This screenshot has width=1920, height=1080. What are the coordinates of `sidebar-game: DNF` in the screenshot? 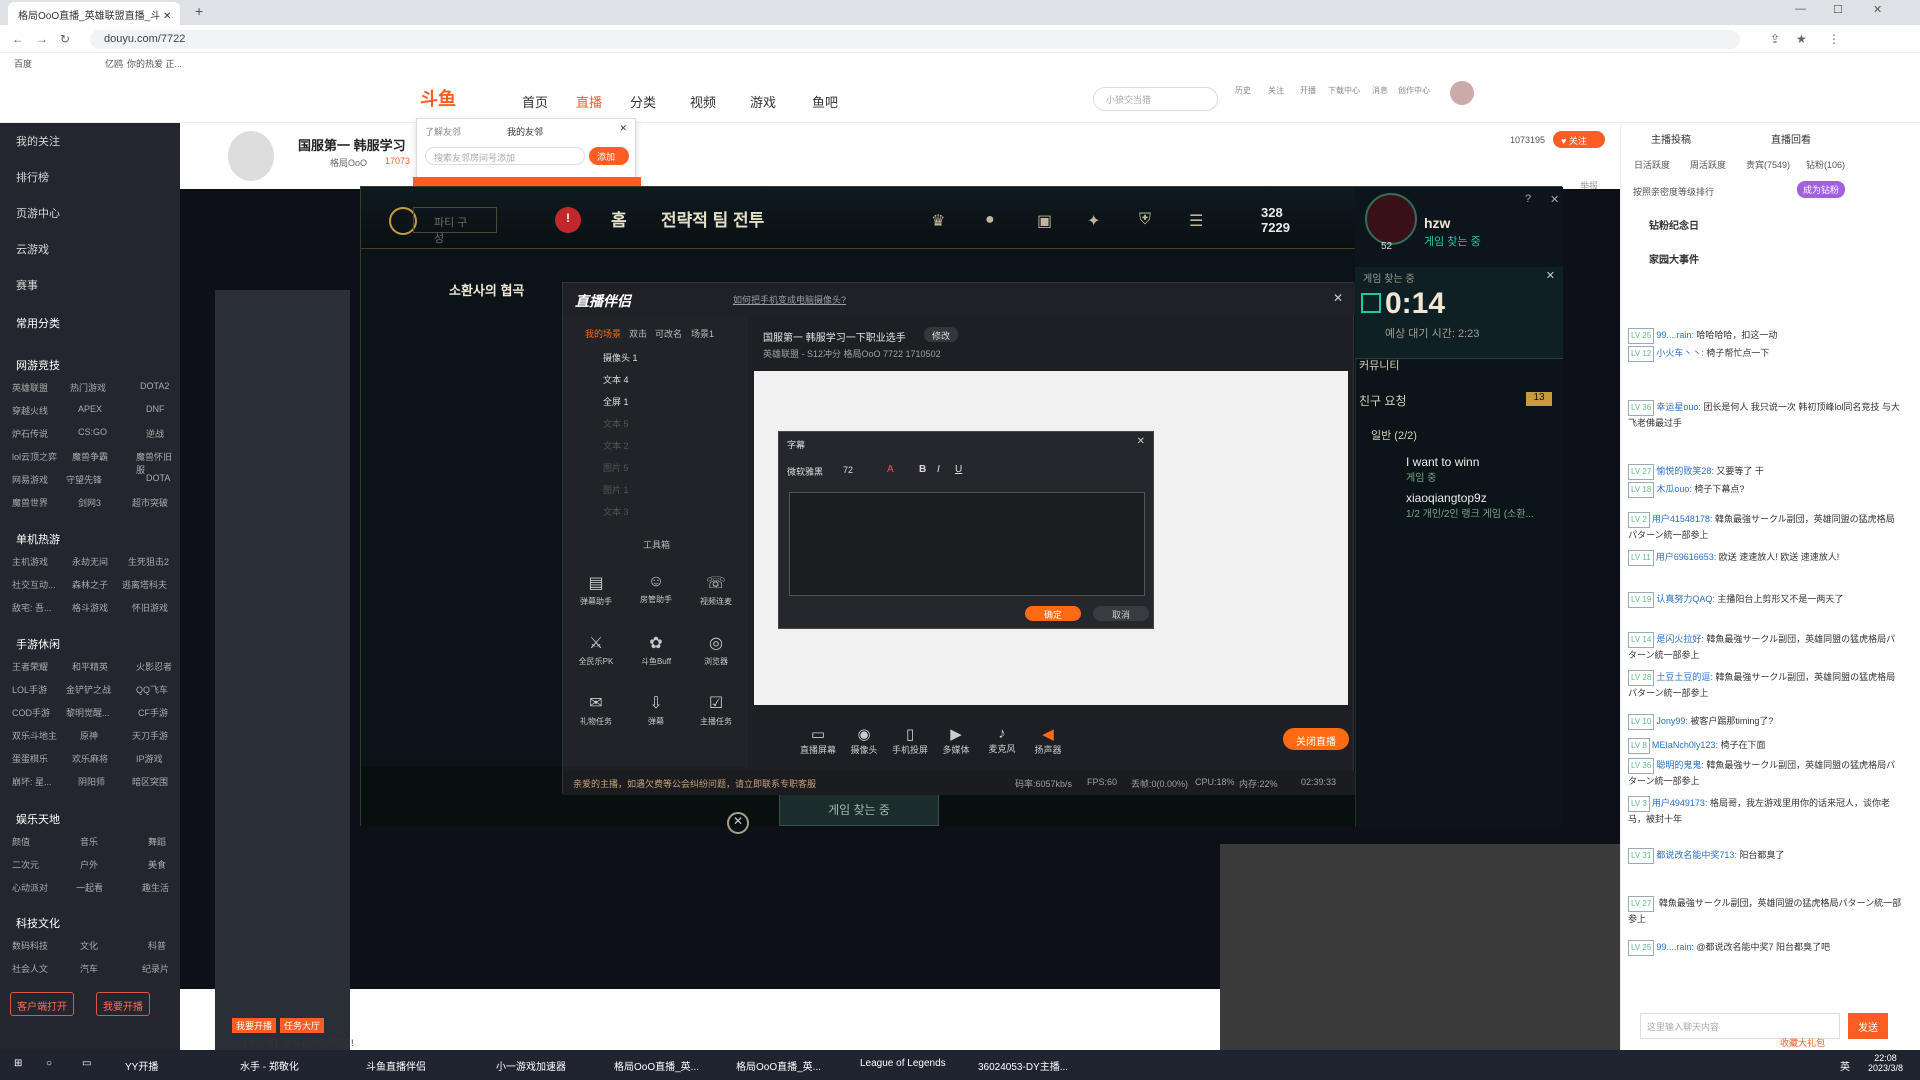 It's located at (155, 409).